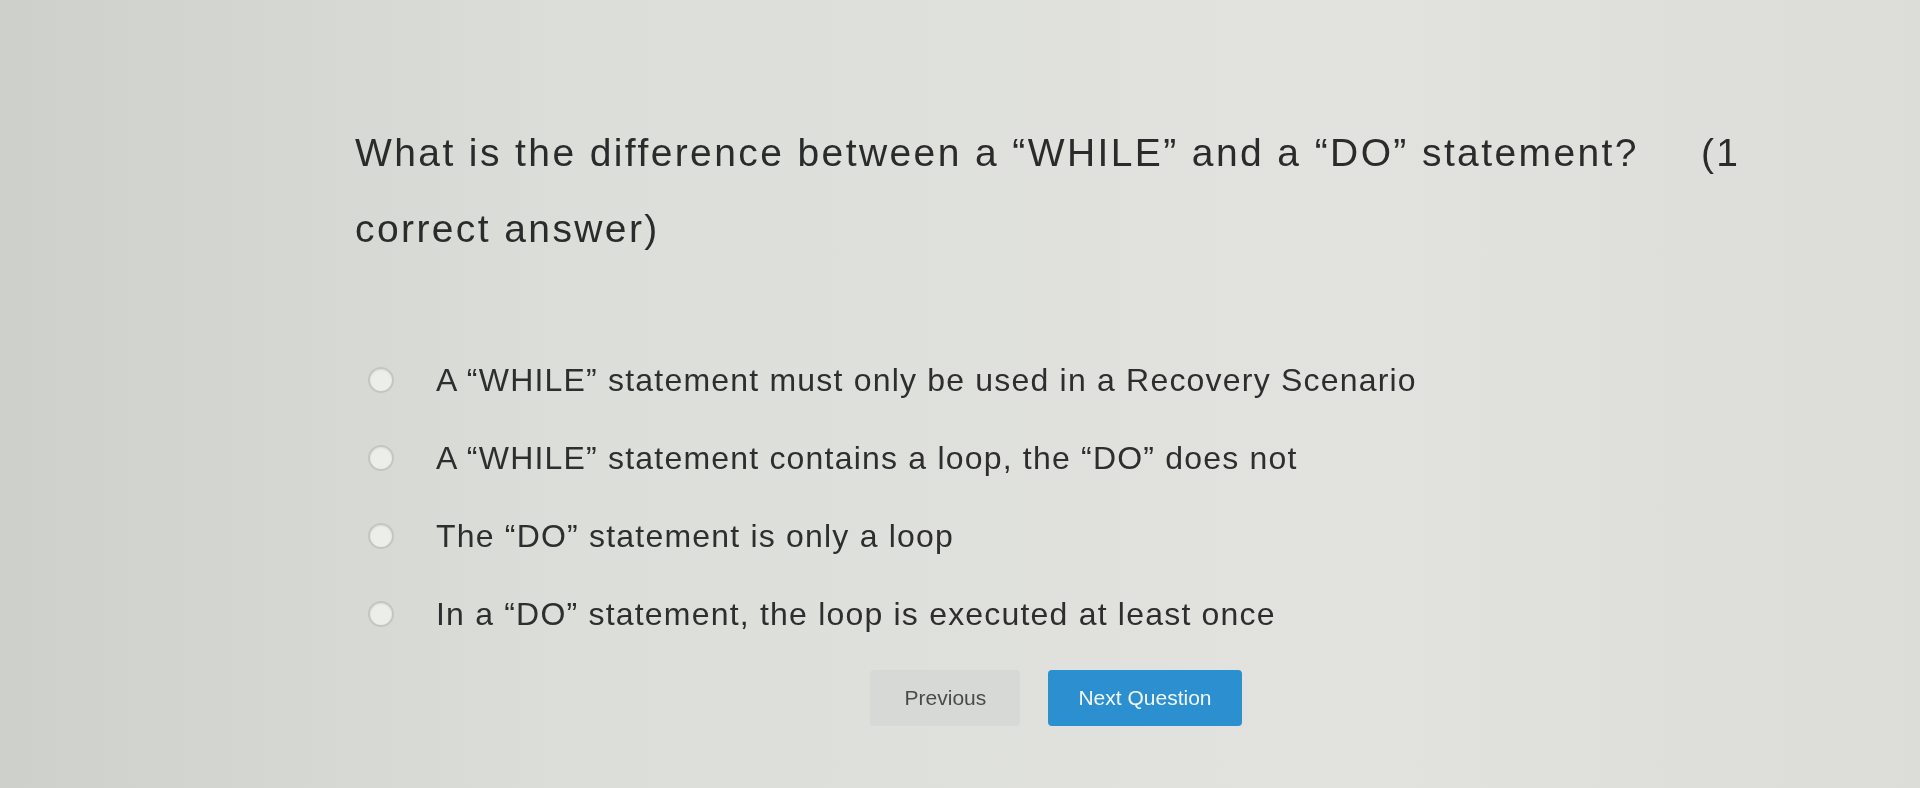  What do you see at coordinates (1048, 191) in the screenshot?
I see `question-text: What is the difference between a “WHILE” and a “DO” statement? (1 correct answer)` at bounding box center [1048, 191].